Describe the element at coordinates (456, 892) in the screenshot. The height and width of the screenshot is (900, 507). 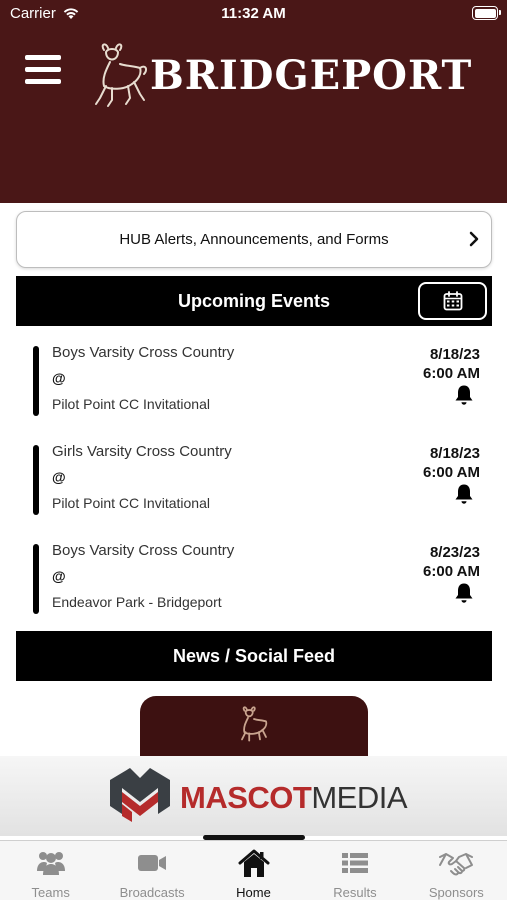
I see `tab-label: Sponsors` at that location.